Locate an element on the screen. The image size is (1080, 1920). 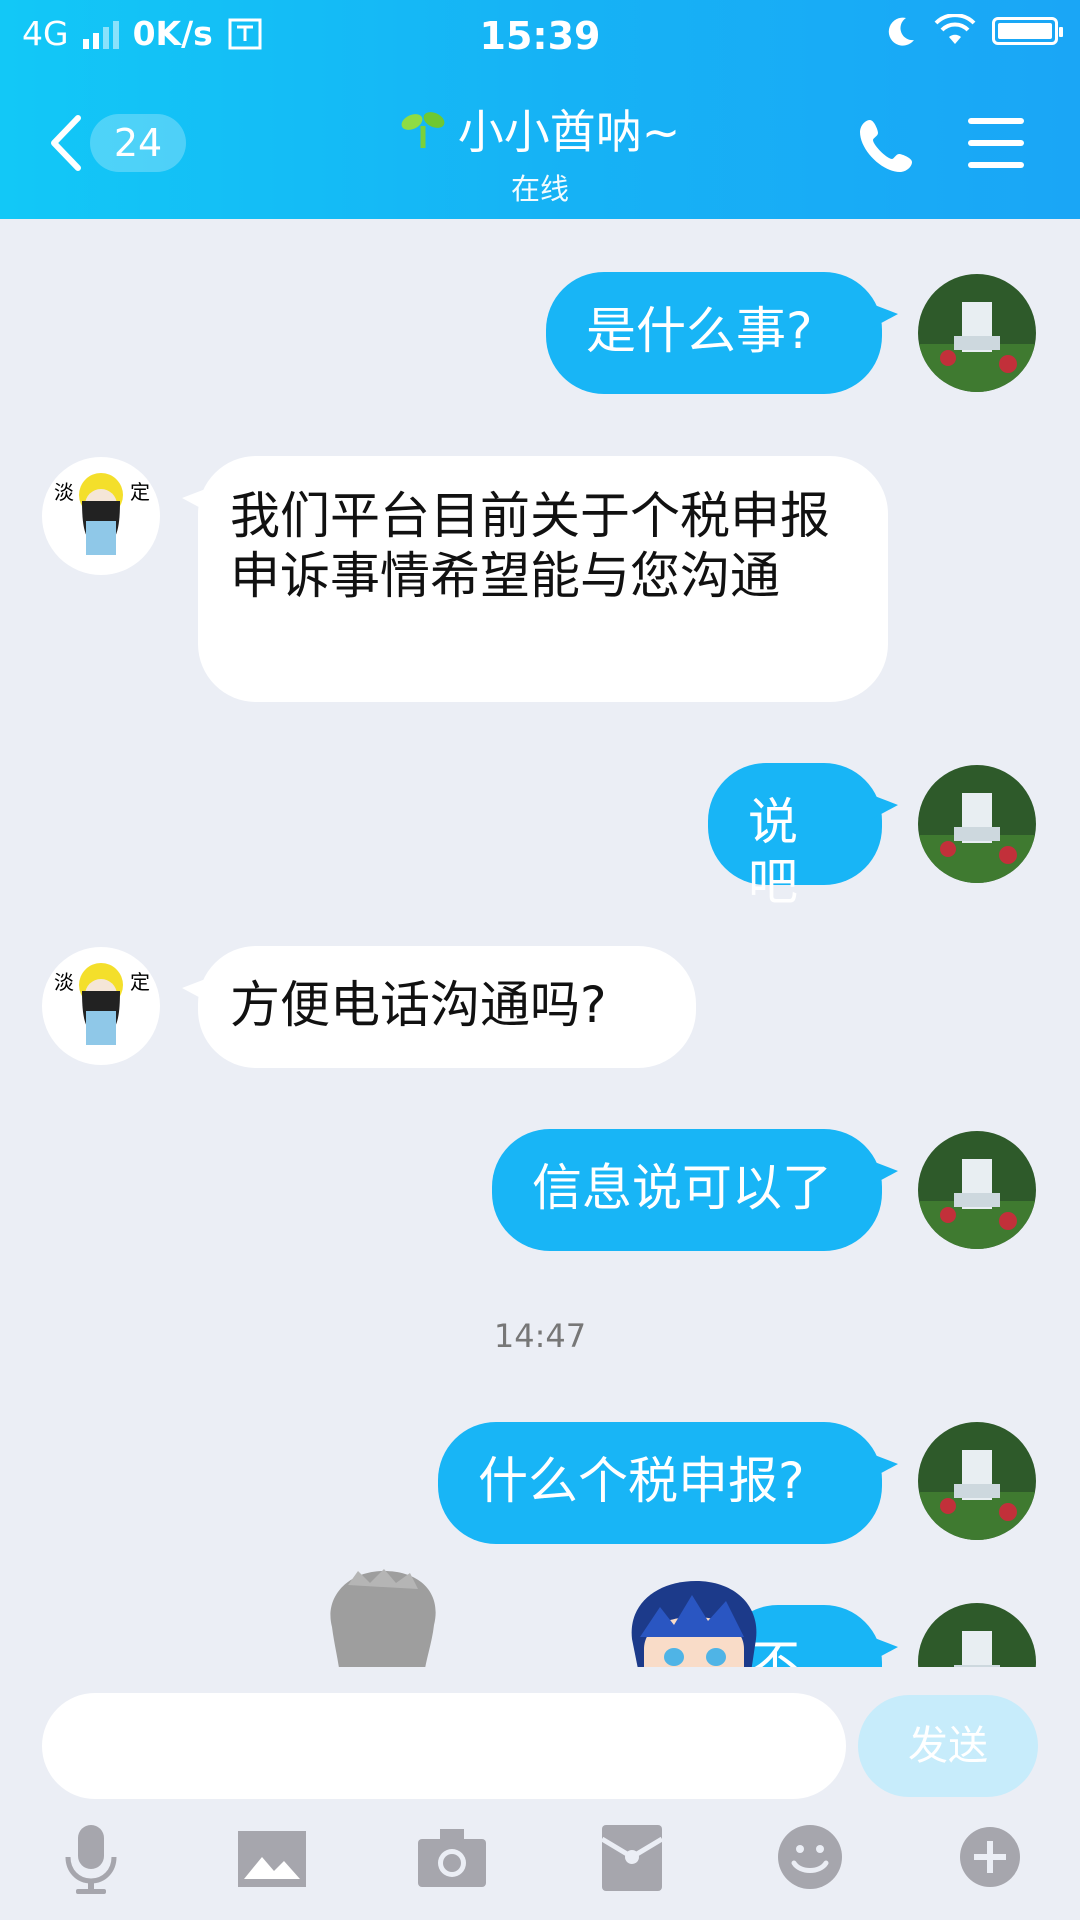
message-bubble-received: 我们平台目前关于个税申报 申诉事情希望能与您沟通 is located at coordinates (535, 579).